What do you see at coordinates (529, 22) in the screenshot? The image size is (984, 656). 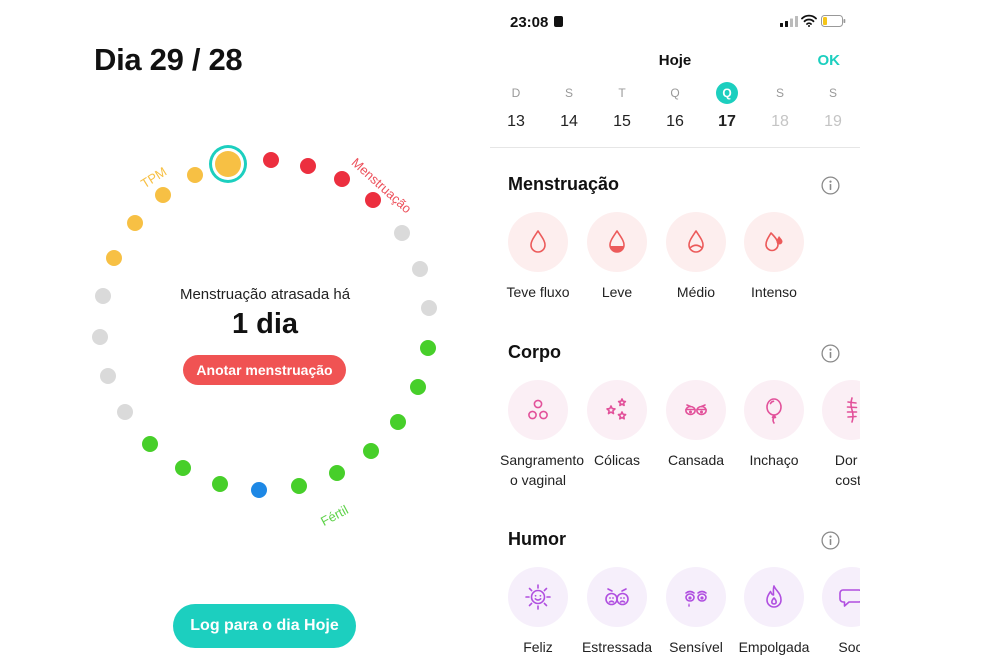 I see `status-time: 23:08` at bounding box center [529, 22].